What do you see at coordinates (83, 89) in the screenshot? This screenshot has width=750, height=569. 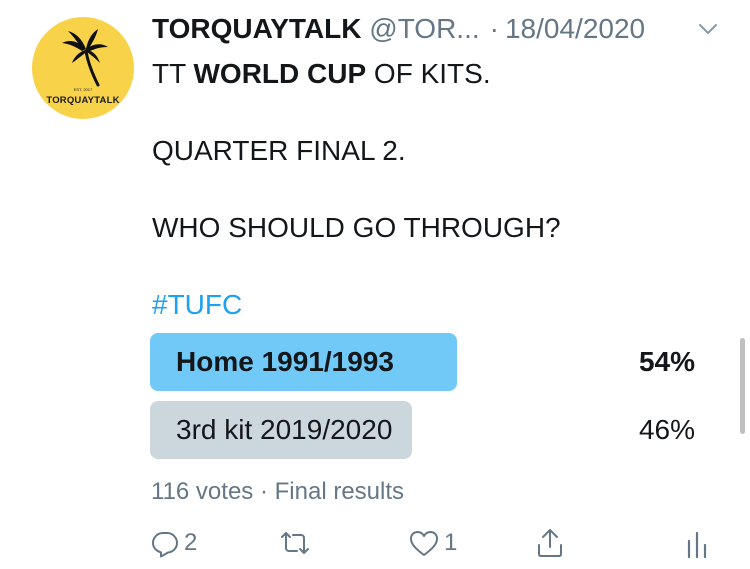 I see `avatar-est-label: EST. 2017` at bounding box center [83, 89].